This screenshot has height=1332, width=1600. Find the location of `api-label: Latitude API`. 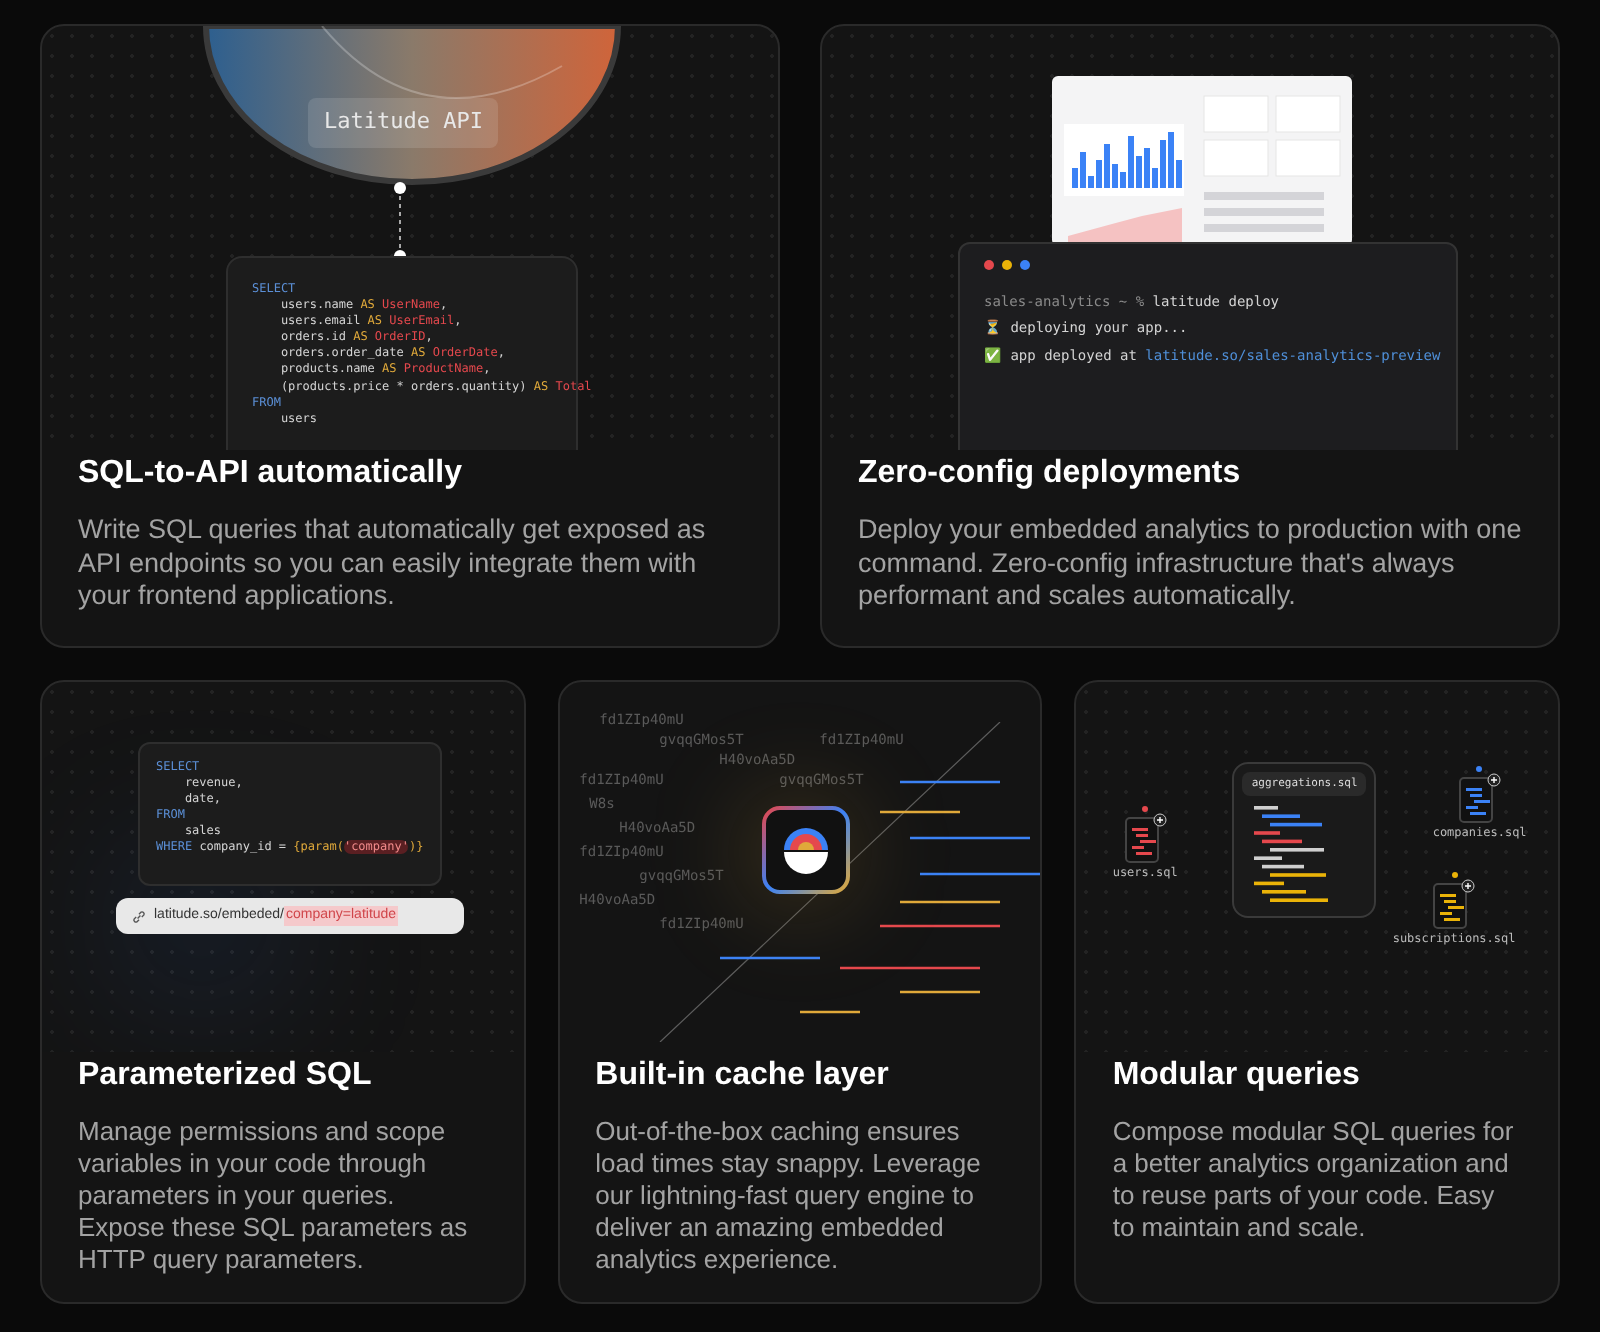

api-label: Latitude API is located at coordinates (403, 122).